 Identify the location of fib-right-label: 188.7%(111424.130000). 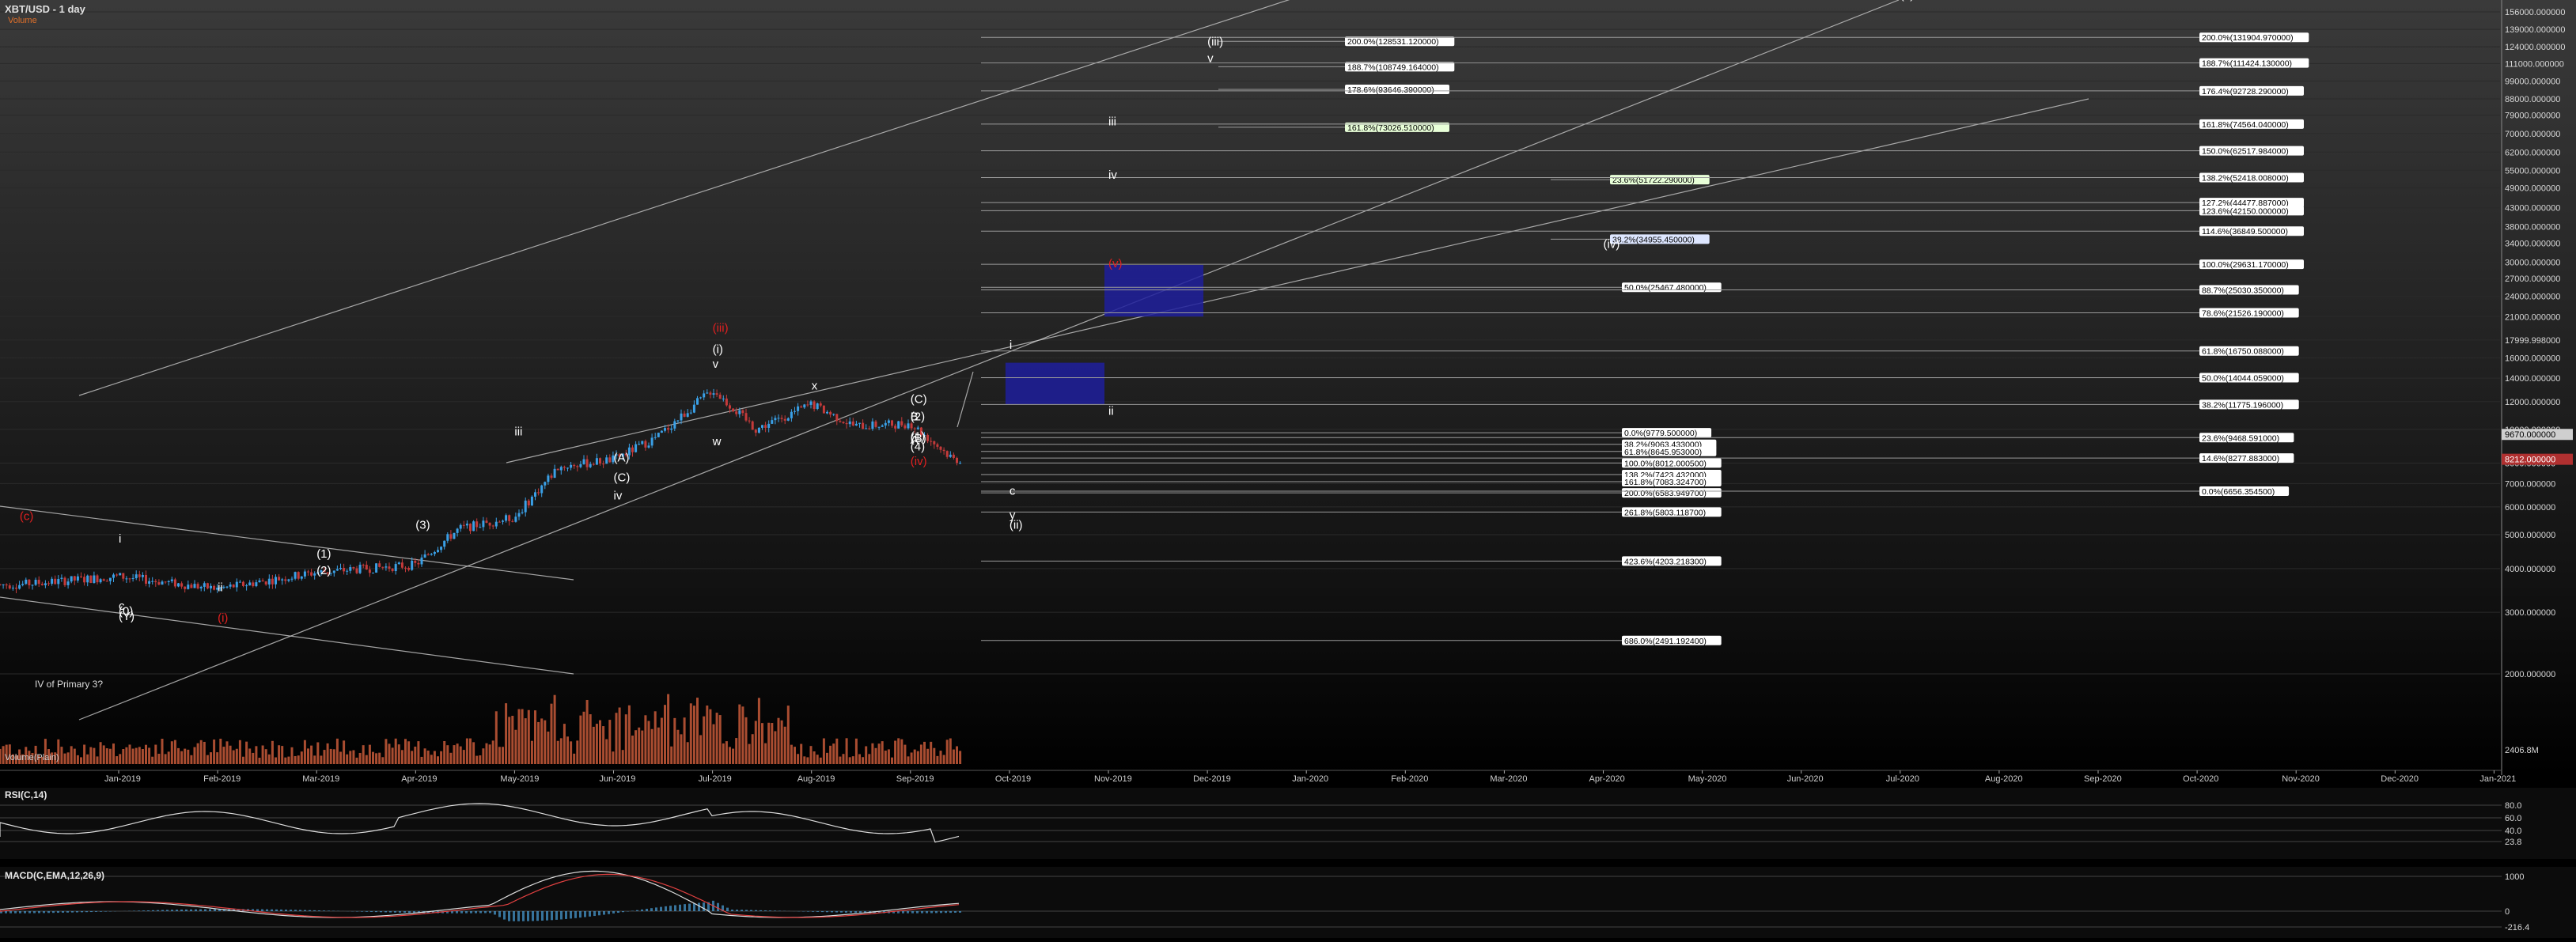
(2247, 64).